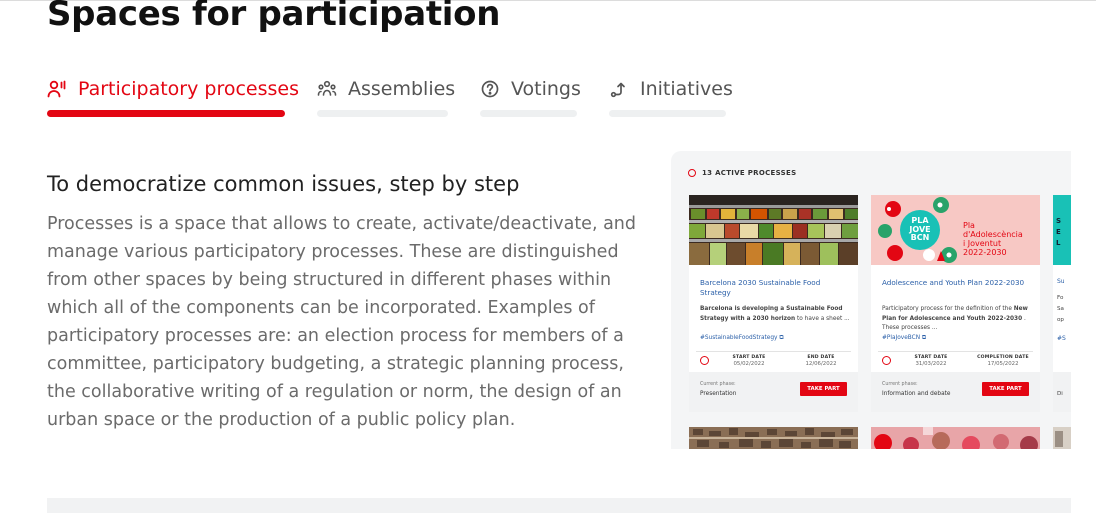 Image resolution: width=1096 pixels, height=513 pixels. I want to click on start-date: START DATE 31/03/2022, so click(931, 361).